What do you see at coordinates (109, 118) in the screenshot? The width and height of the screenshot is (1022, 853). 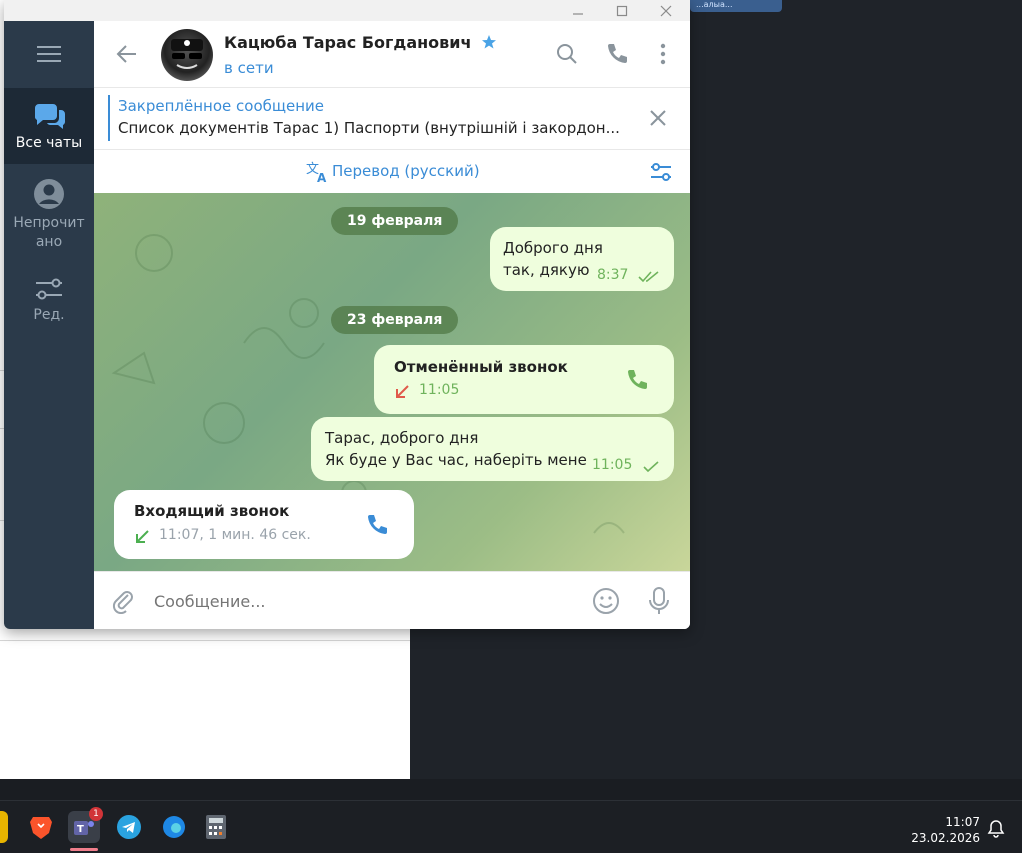 I see `pinned-indicator` at bounding box center [109, 118].